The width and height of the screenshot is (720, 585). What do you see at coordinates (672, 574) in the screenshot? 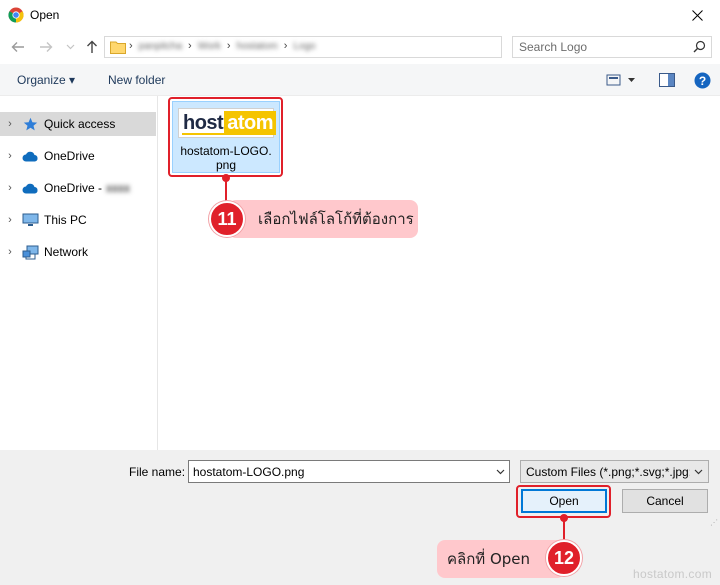
I see `watermark: hostatom.com` at bounding box center [672, 574].